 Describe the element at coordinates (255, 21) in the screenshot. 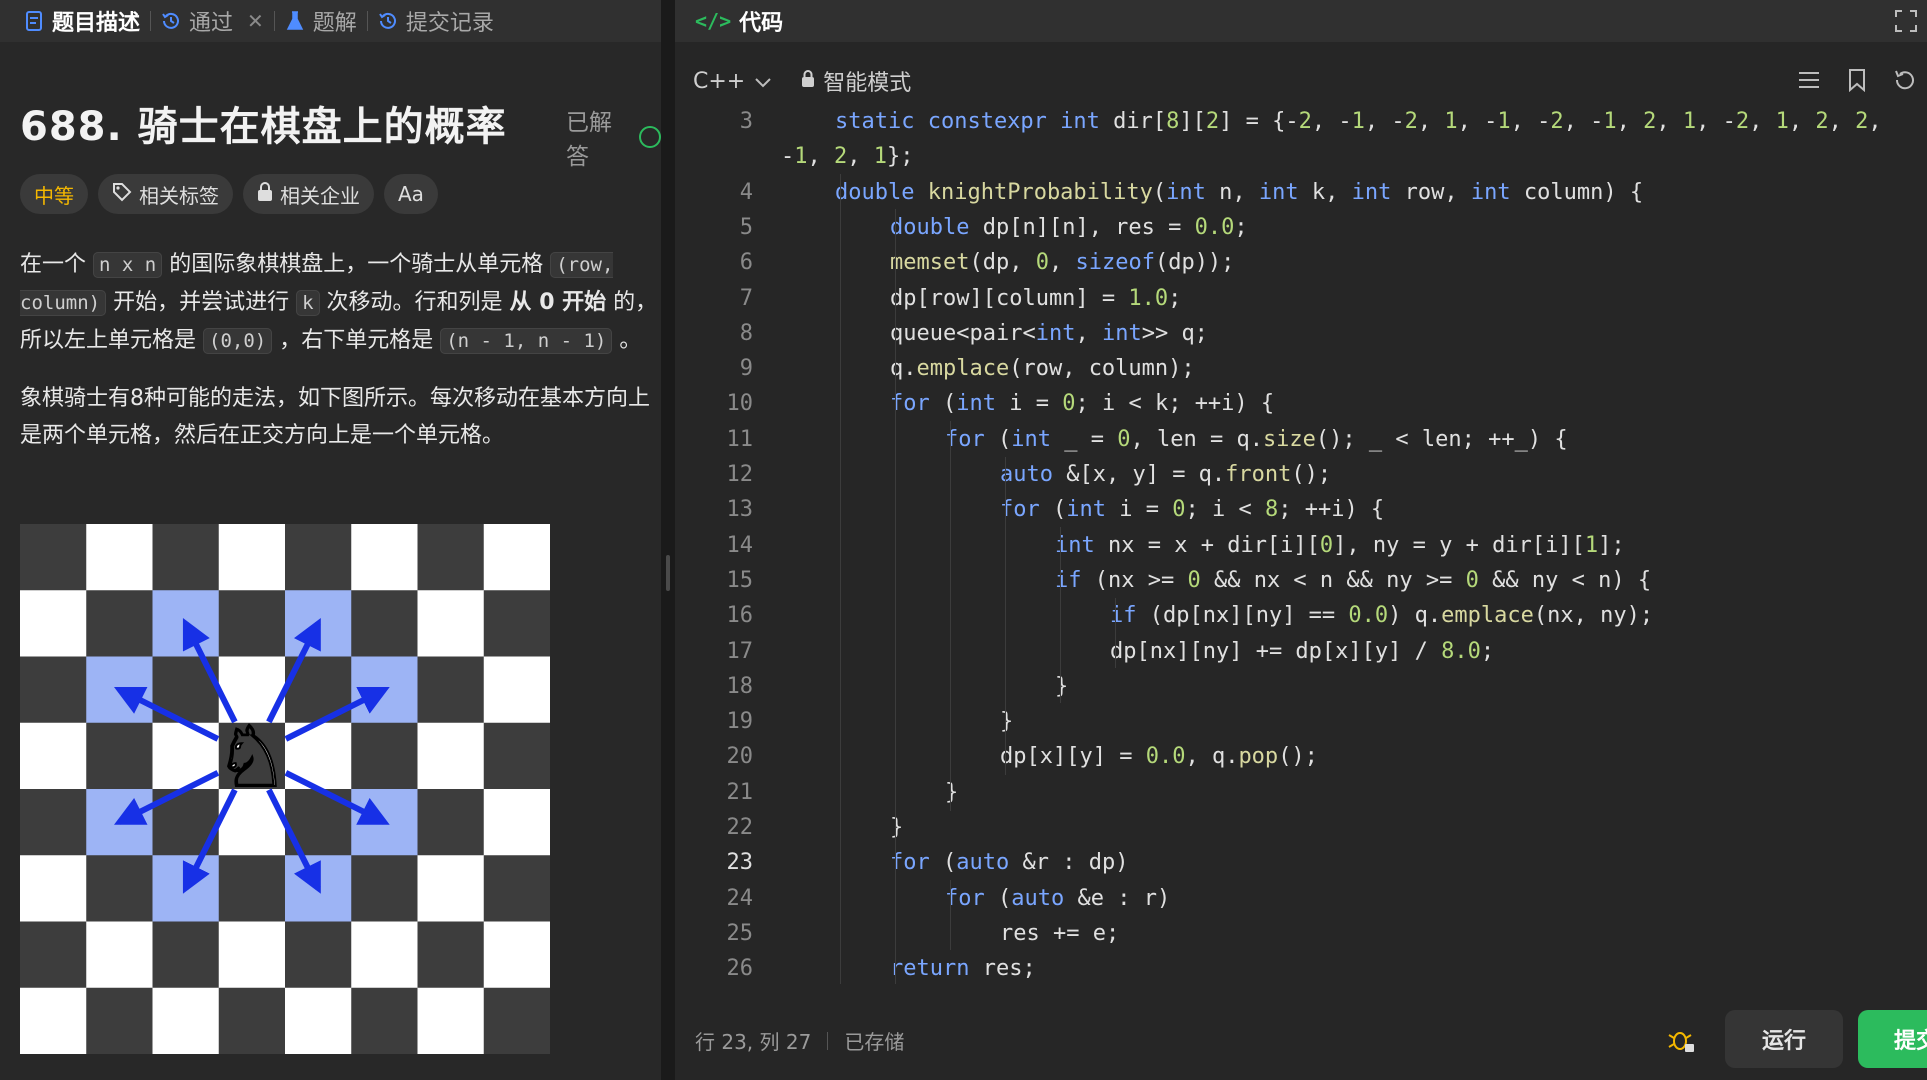

I see `close-icon: ✕` at that location.